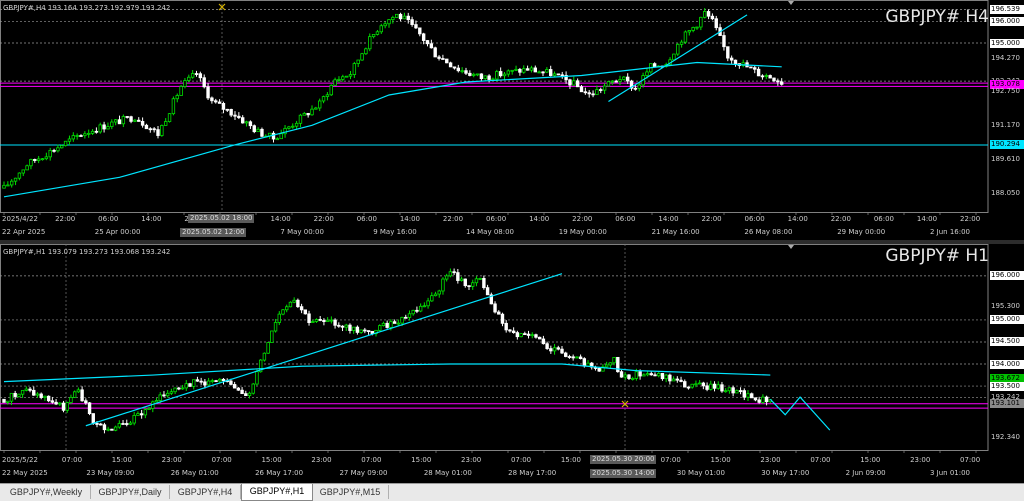 Image resolution: width=1024 pixels, height=501 pixels. I want to click on time-label: 22:00, so click(711, 219).